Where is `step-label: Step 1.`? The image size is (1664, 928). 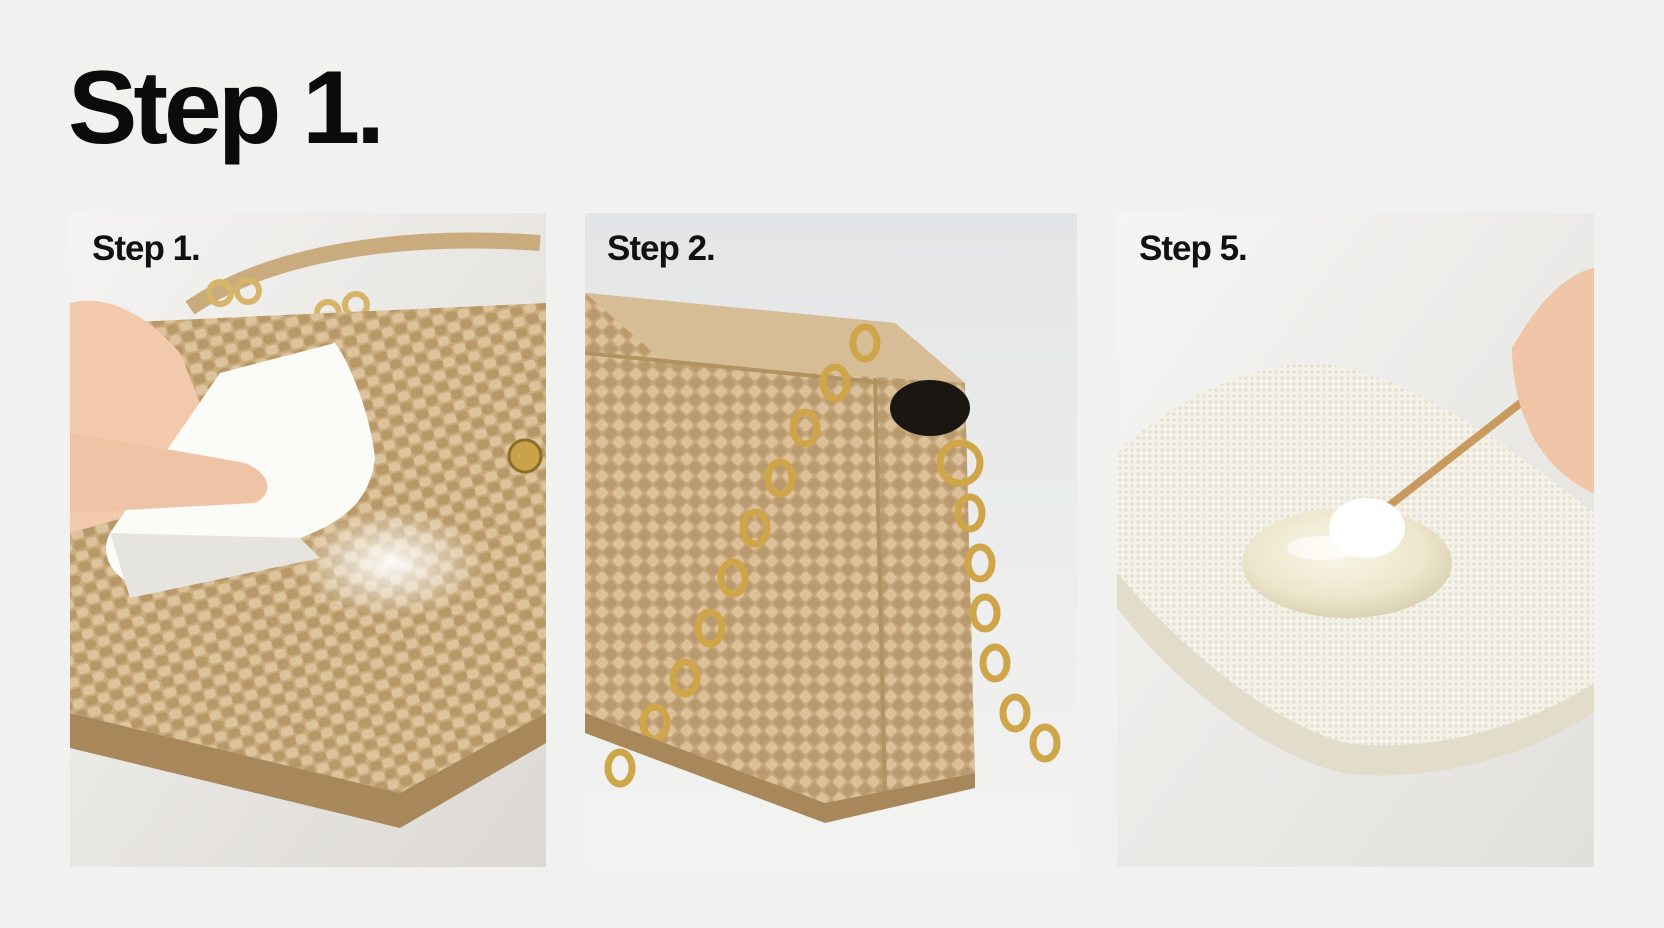 step-label: Step 1. is located at coordinates (146, 248).